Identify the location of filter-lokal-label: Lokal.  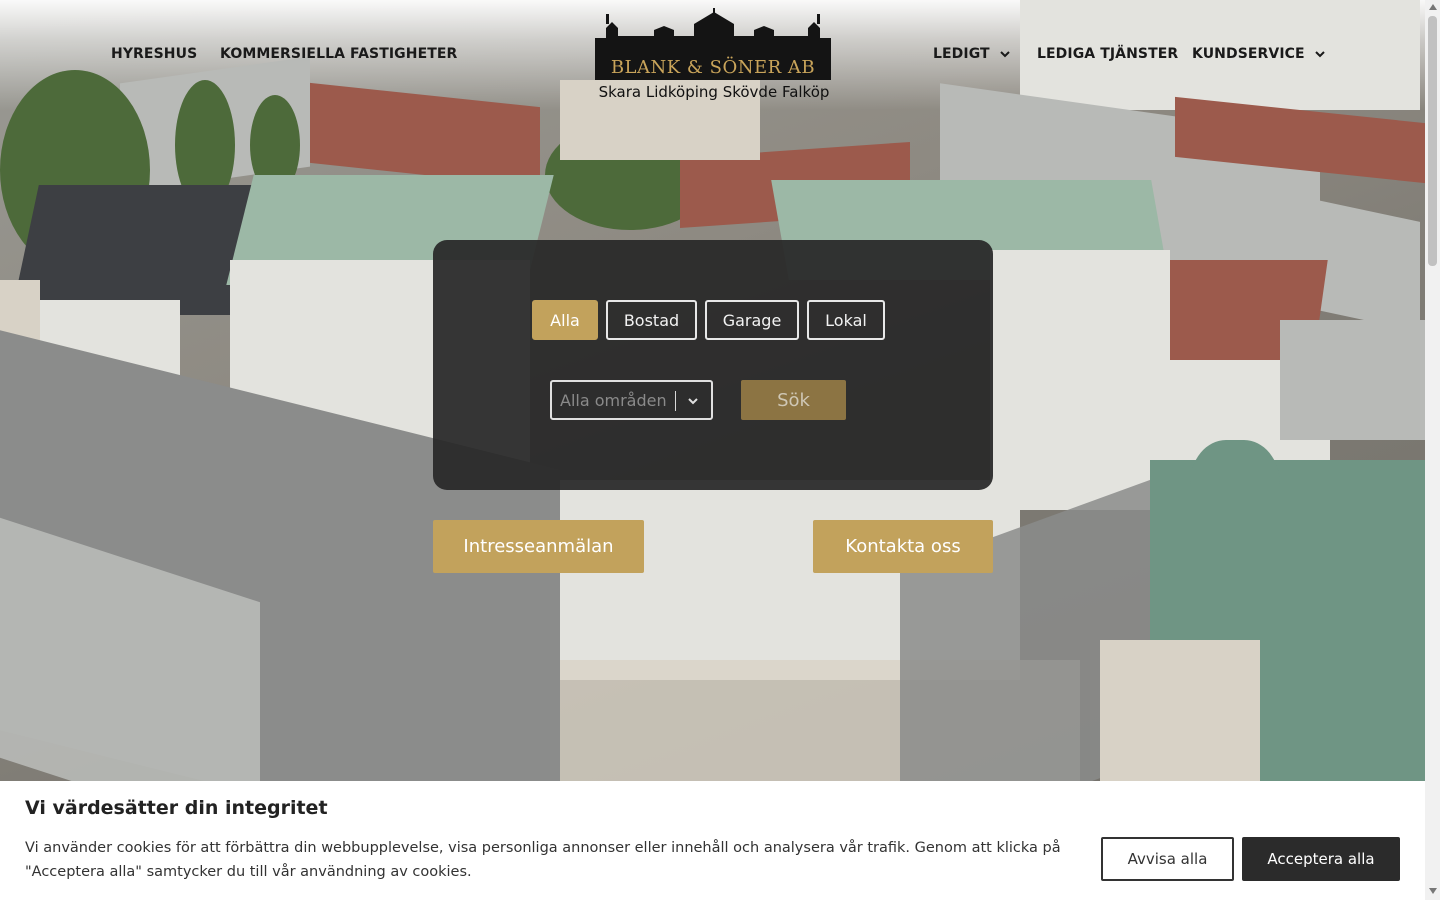
(846, 320).